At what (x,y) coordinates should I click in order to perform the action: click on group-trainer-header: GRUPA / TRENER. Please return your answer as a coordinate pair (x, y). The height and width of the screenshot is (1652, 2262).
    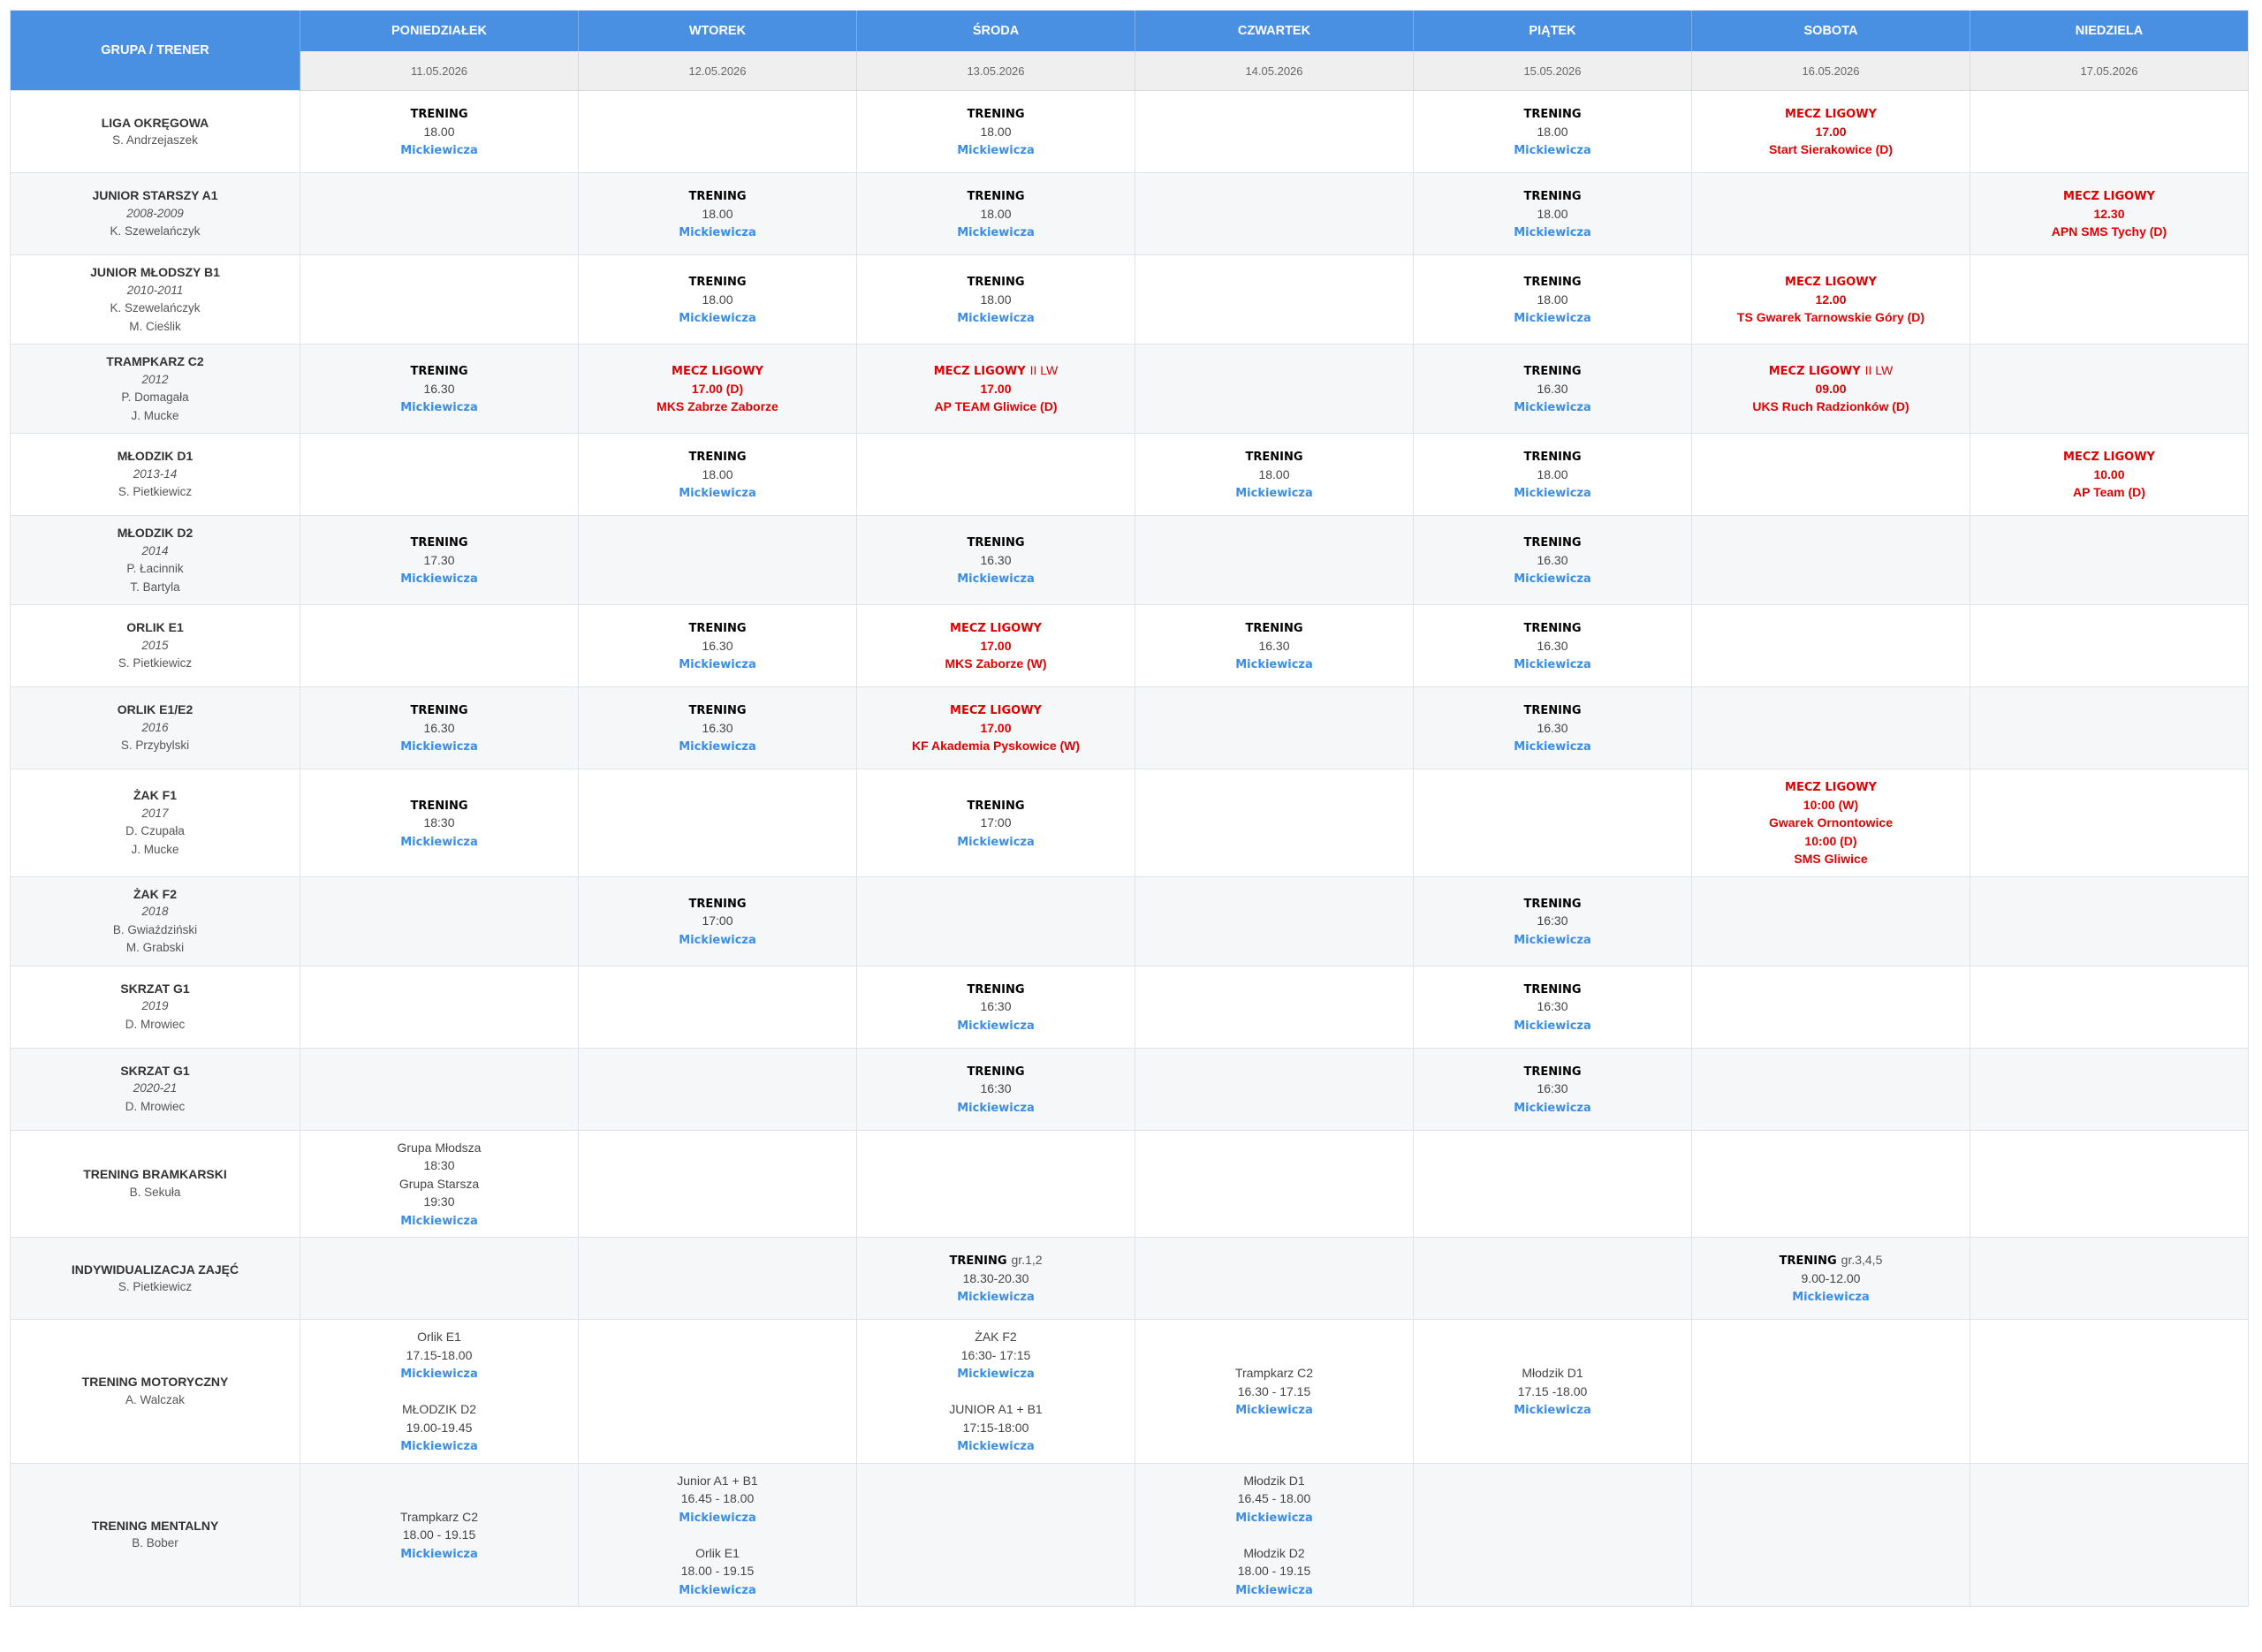
    Looking at the image, I should click on (155, 50).